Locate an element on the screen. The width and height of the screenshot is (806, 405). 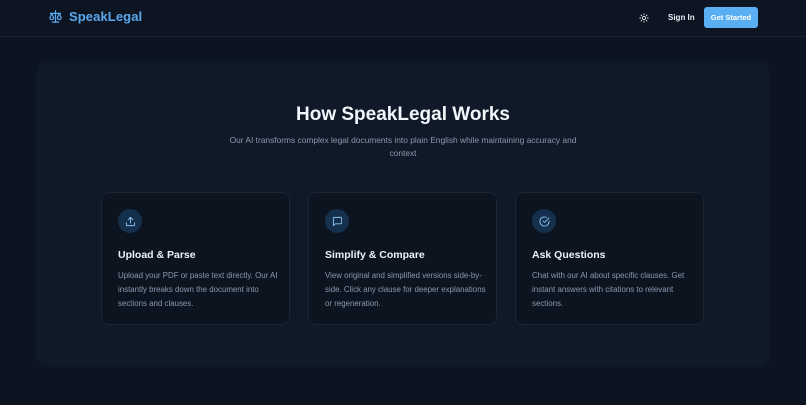
sign-in-link: Sign In is located at coordinates (681, 18).